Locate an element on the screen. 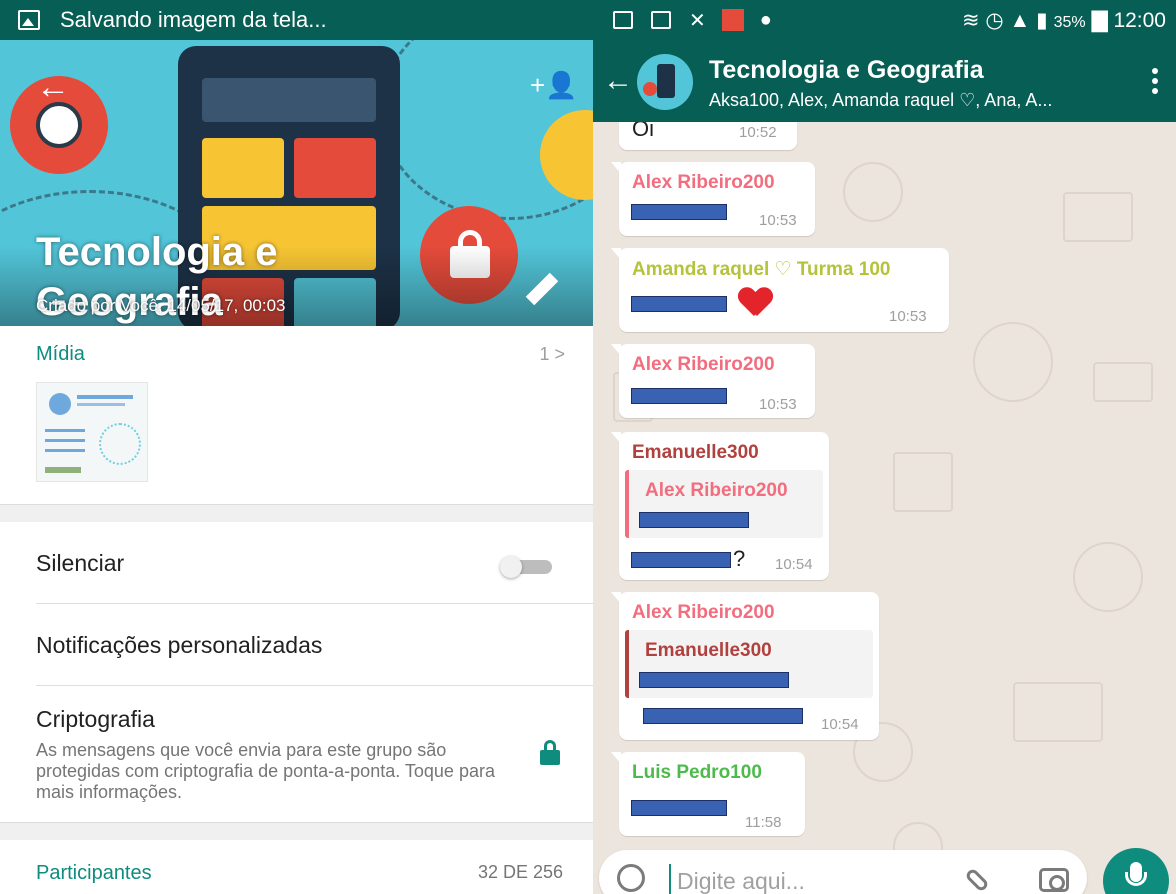  battery-level: 35% is located at coordinates (1069, 22).